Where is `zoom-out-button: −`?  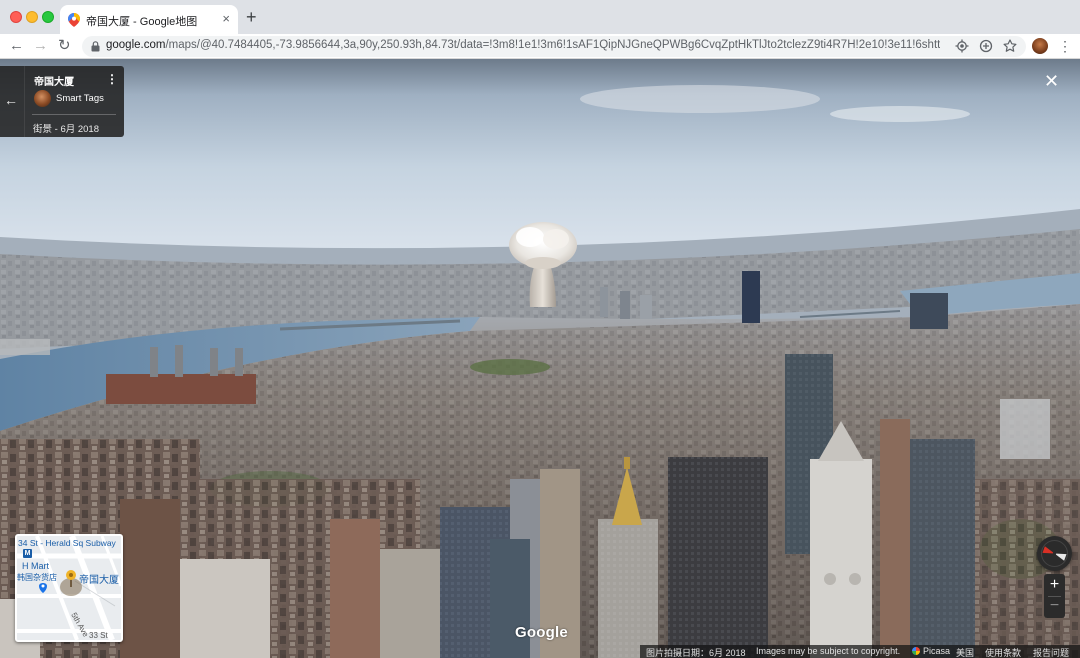
zoom-out-button: − is located at coordinates (1054, 606).